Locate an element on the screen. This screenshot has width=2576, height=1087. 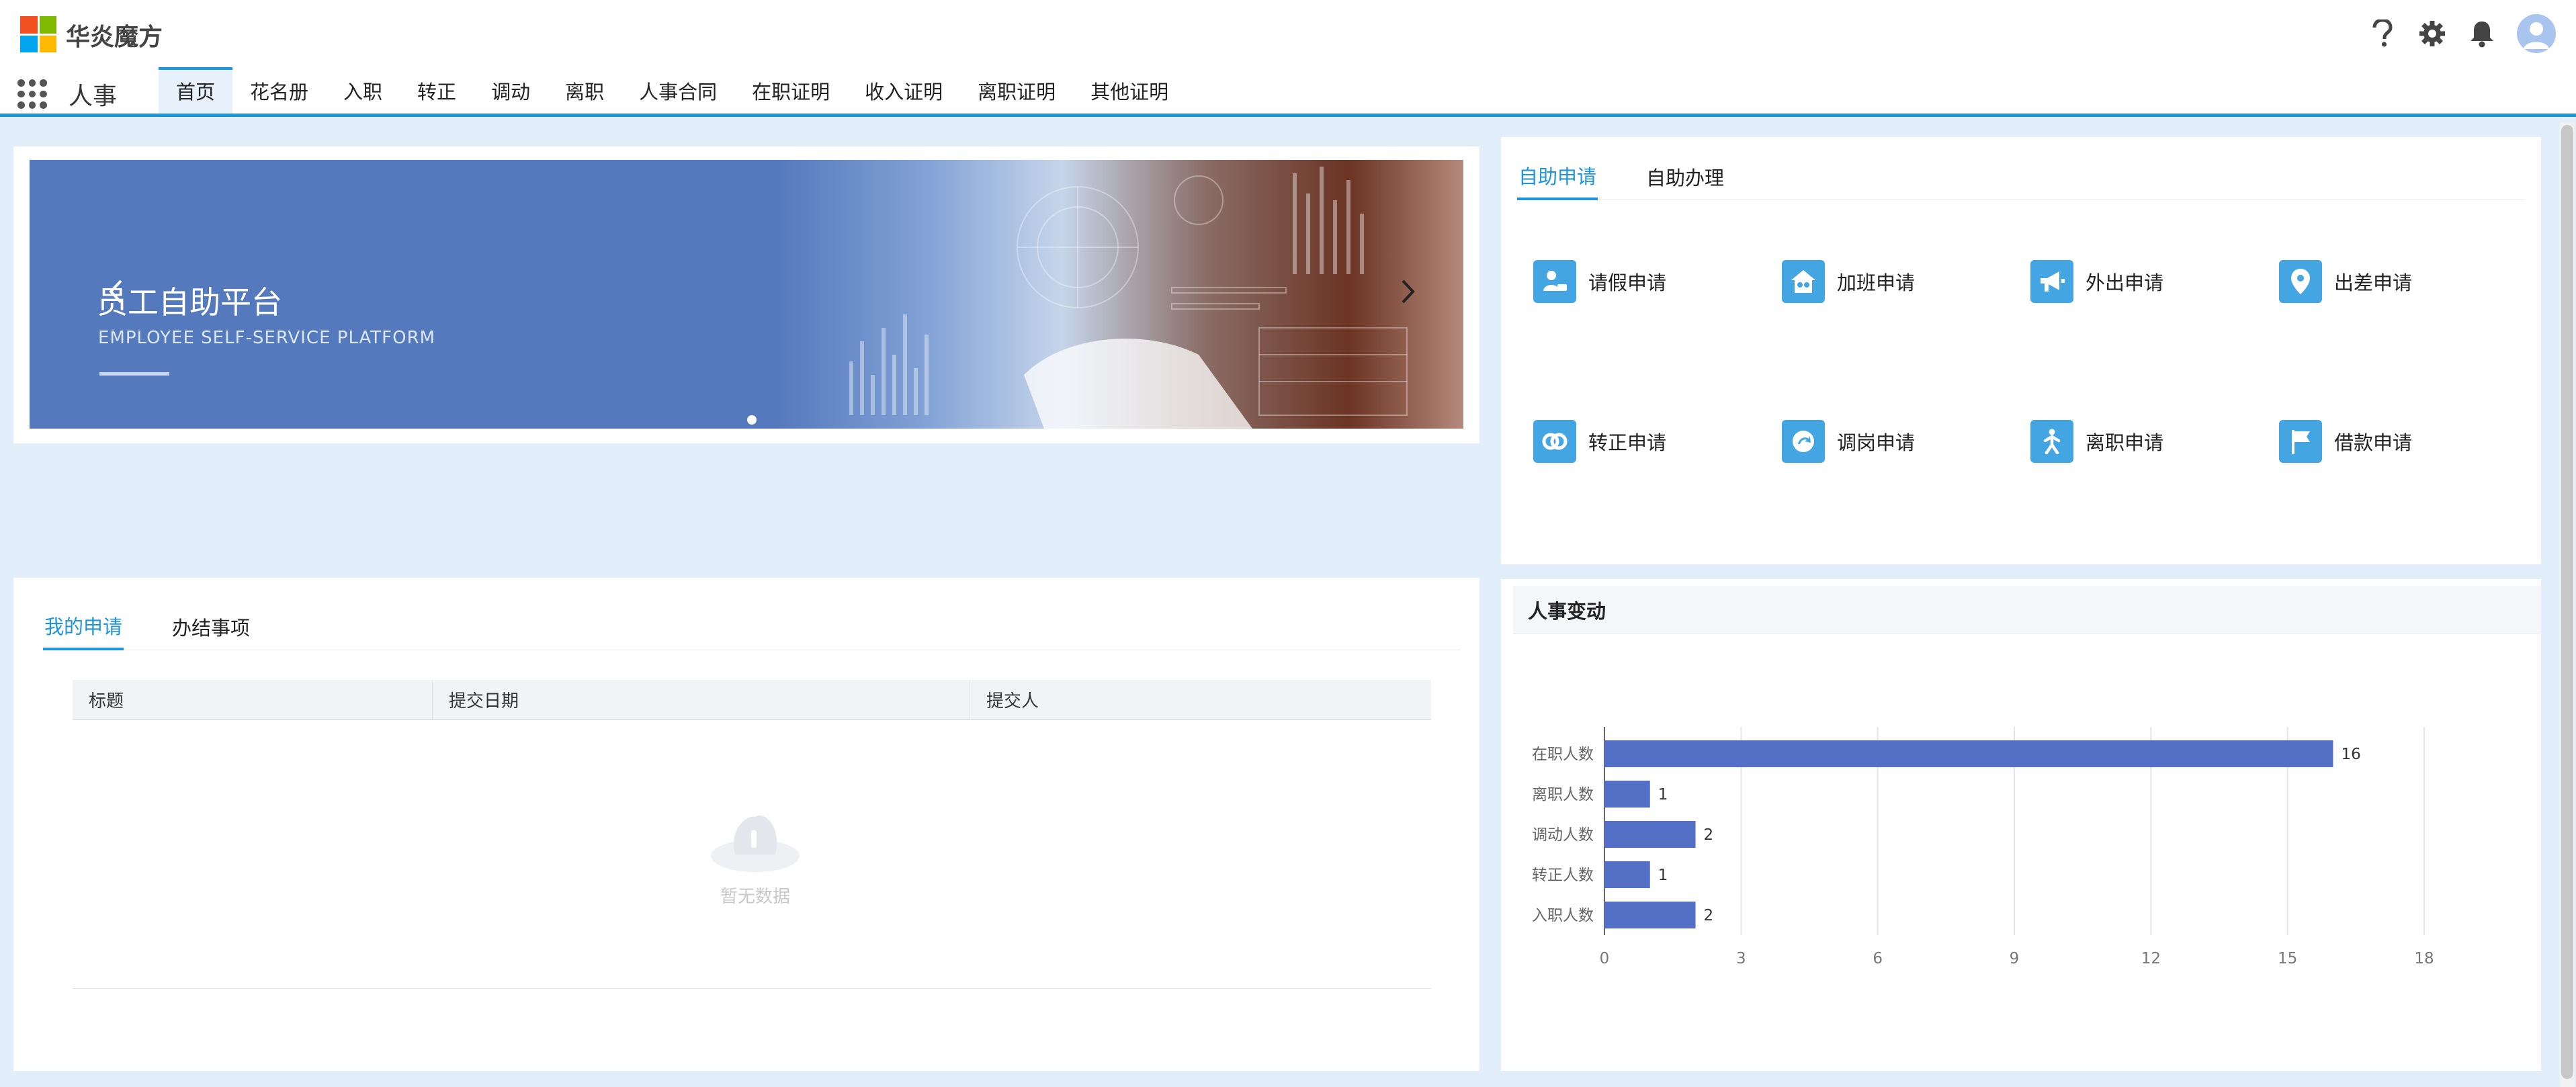
column-submitter: 提交人 is located at coordinates (1200, 699).